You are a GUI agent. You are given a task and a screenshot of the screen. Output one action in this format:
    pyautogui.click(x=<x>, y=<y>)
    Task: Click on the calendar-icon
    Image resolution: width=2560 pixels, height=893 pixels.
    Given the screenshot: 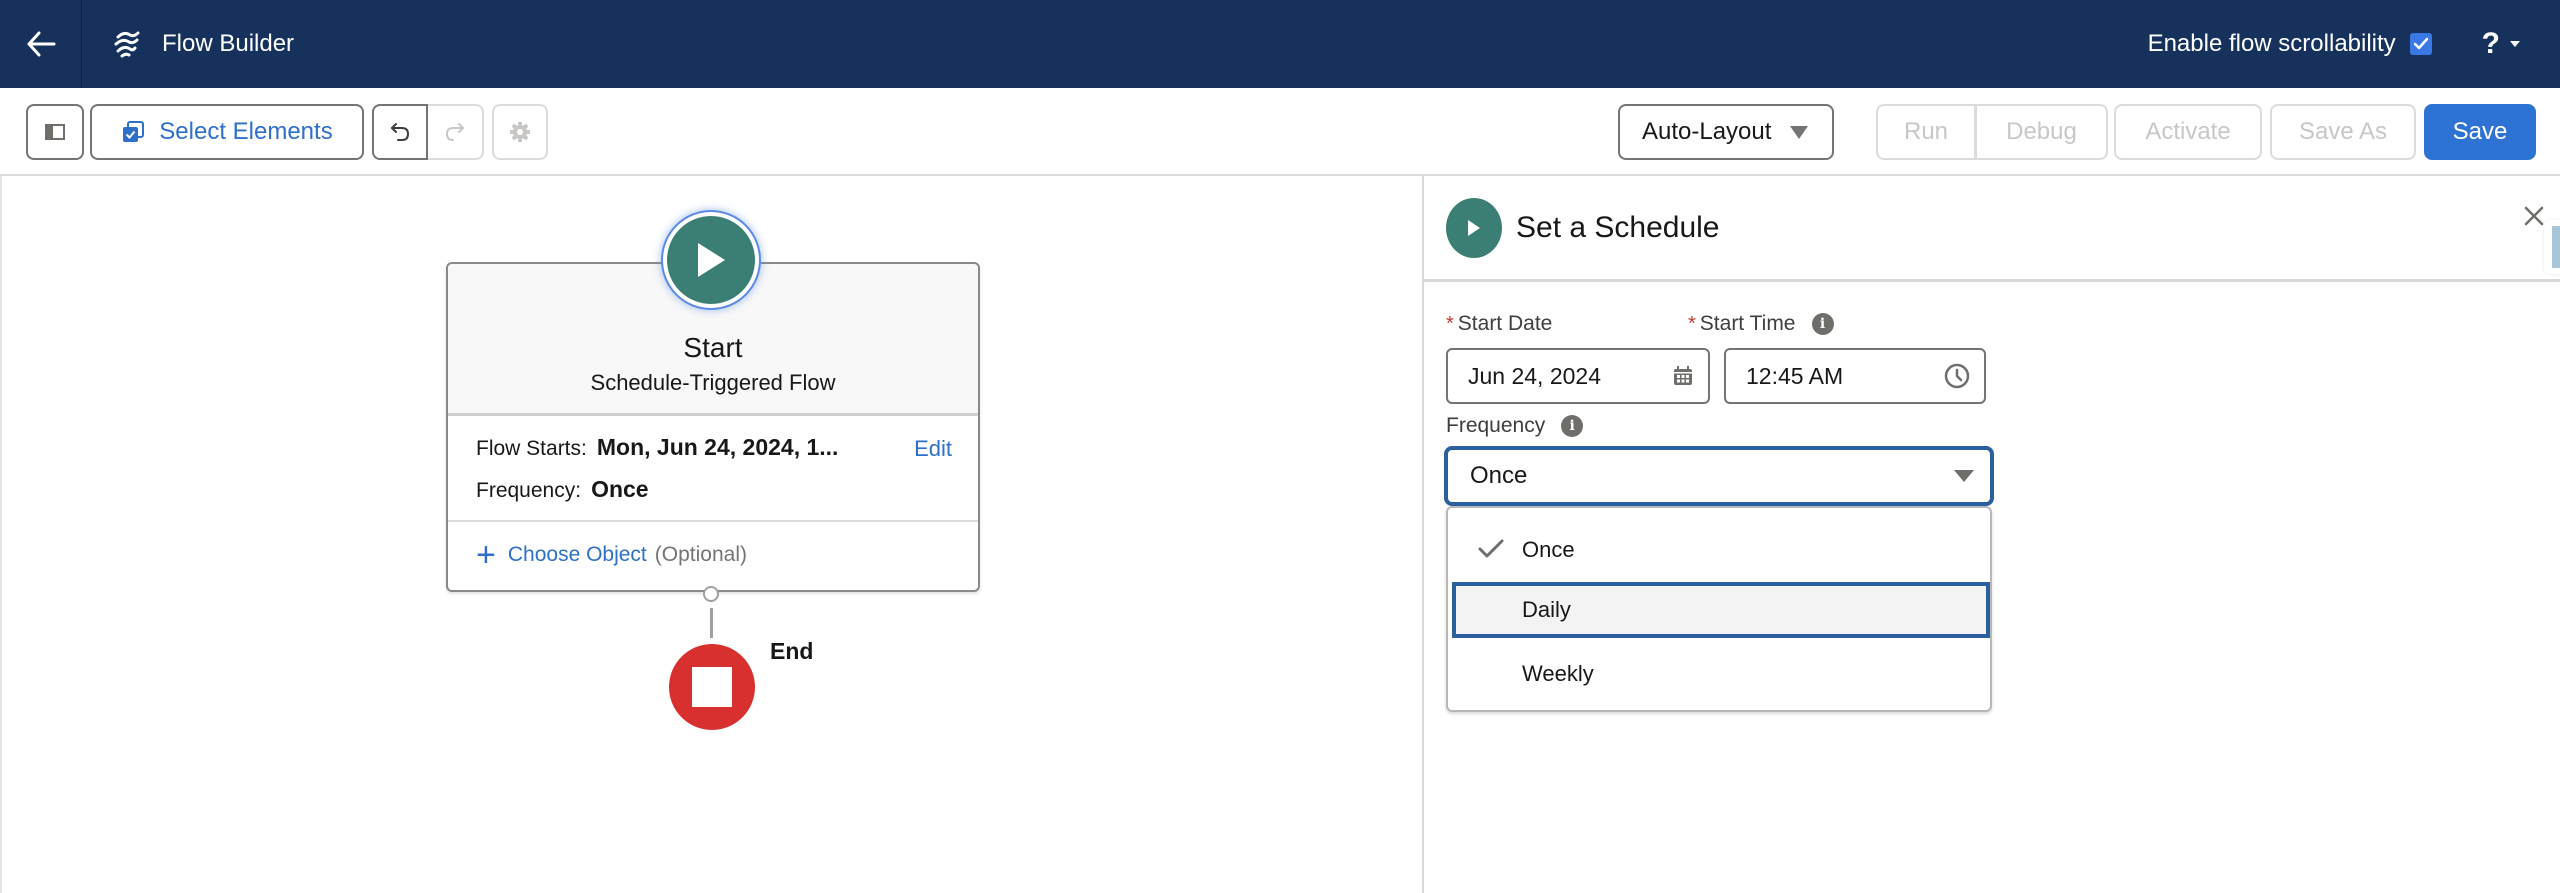 What is the action you would take?
    pyautogui.click(x=1683, y=376)
    